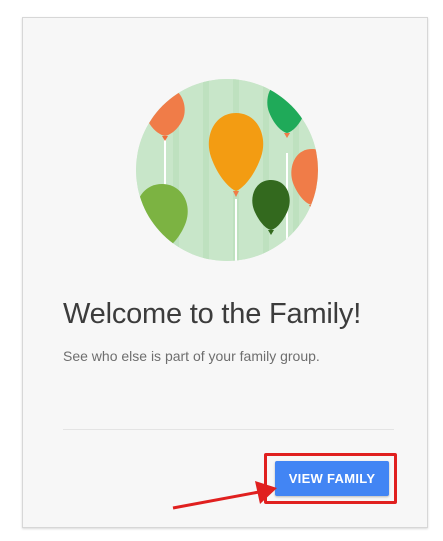 This screenshot has width=443, height=541. What do you see at coordinates (224, 495) in the screenshot?
I see `red-arrow-icon` at bounding box center [224, 495].